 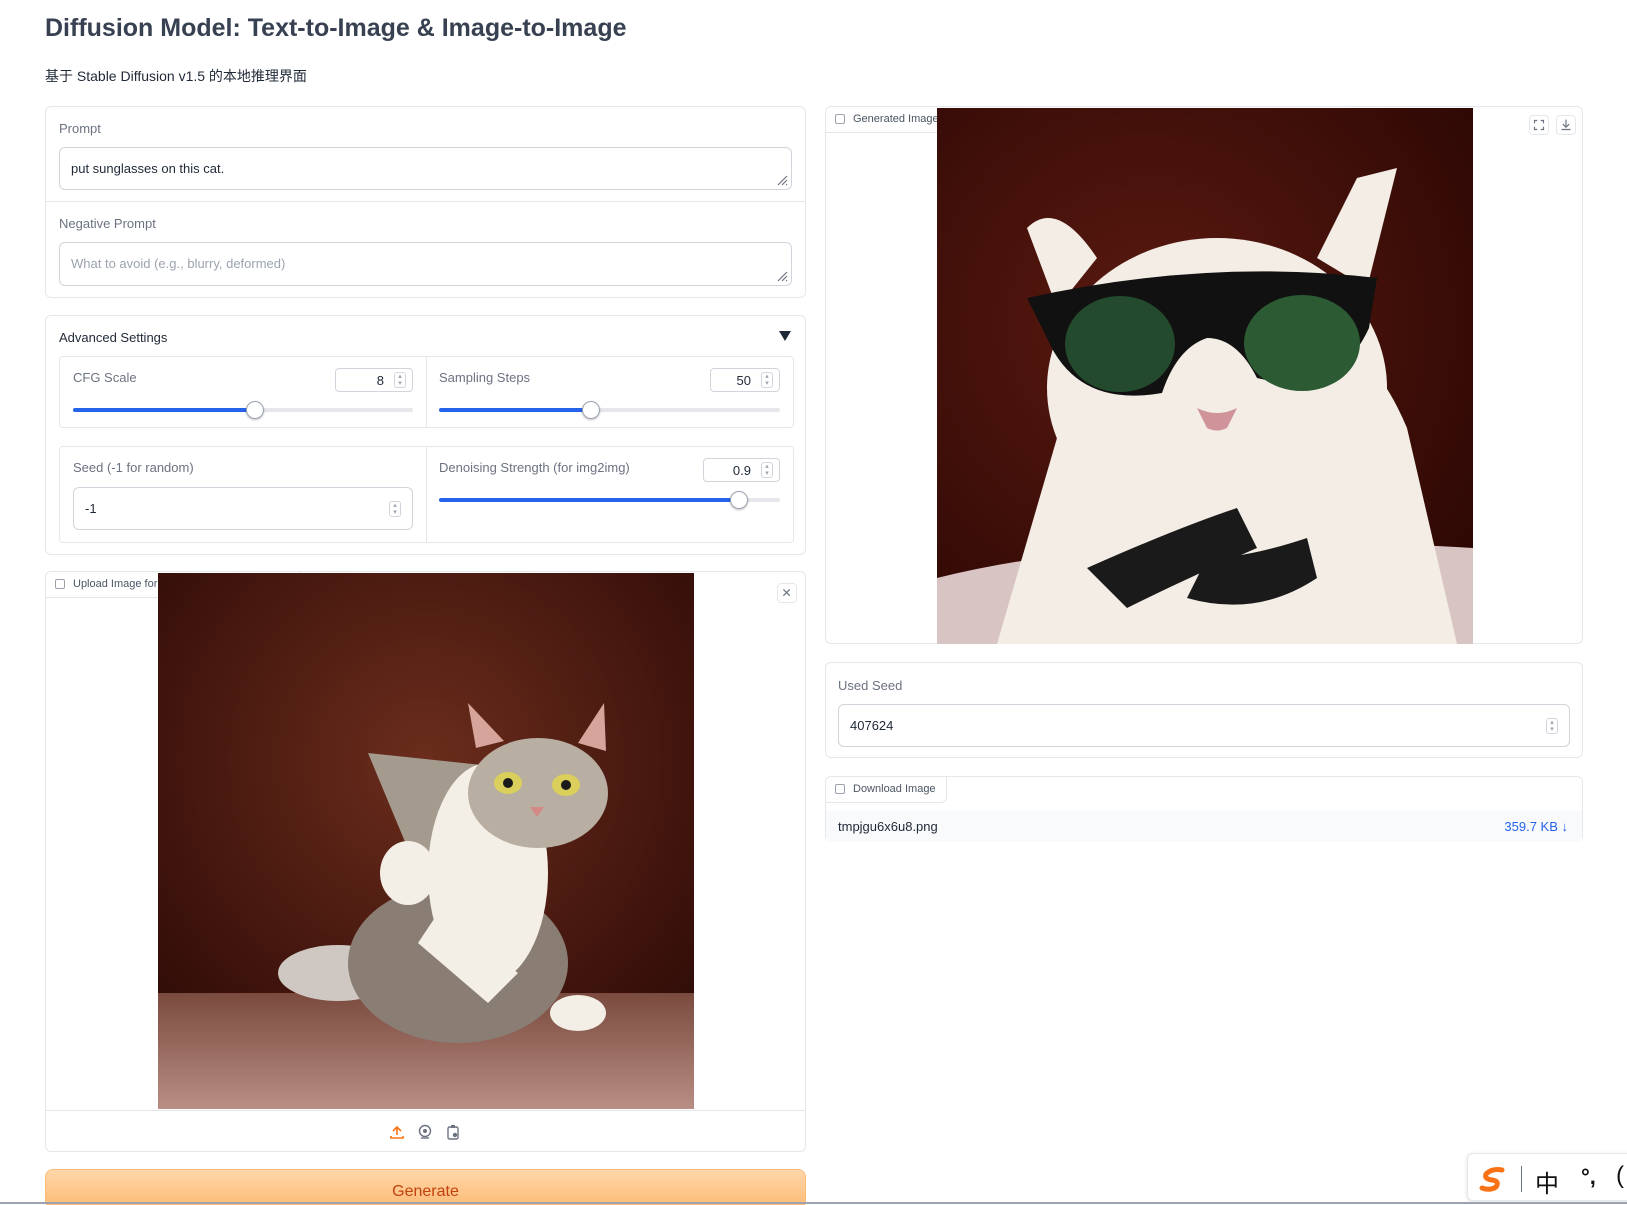 I want to click on prompt-label: Prompt, so click(x=80, y=128).